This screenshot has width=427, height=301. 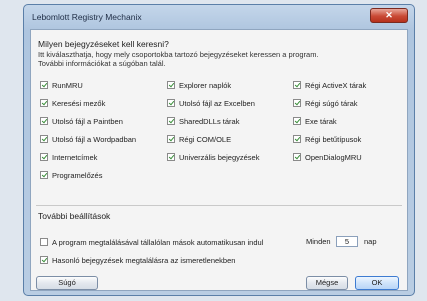 I want to click on section-heading: Milyen bejegyzéseket kell keresni?, so click(x=103, y=44).